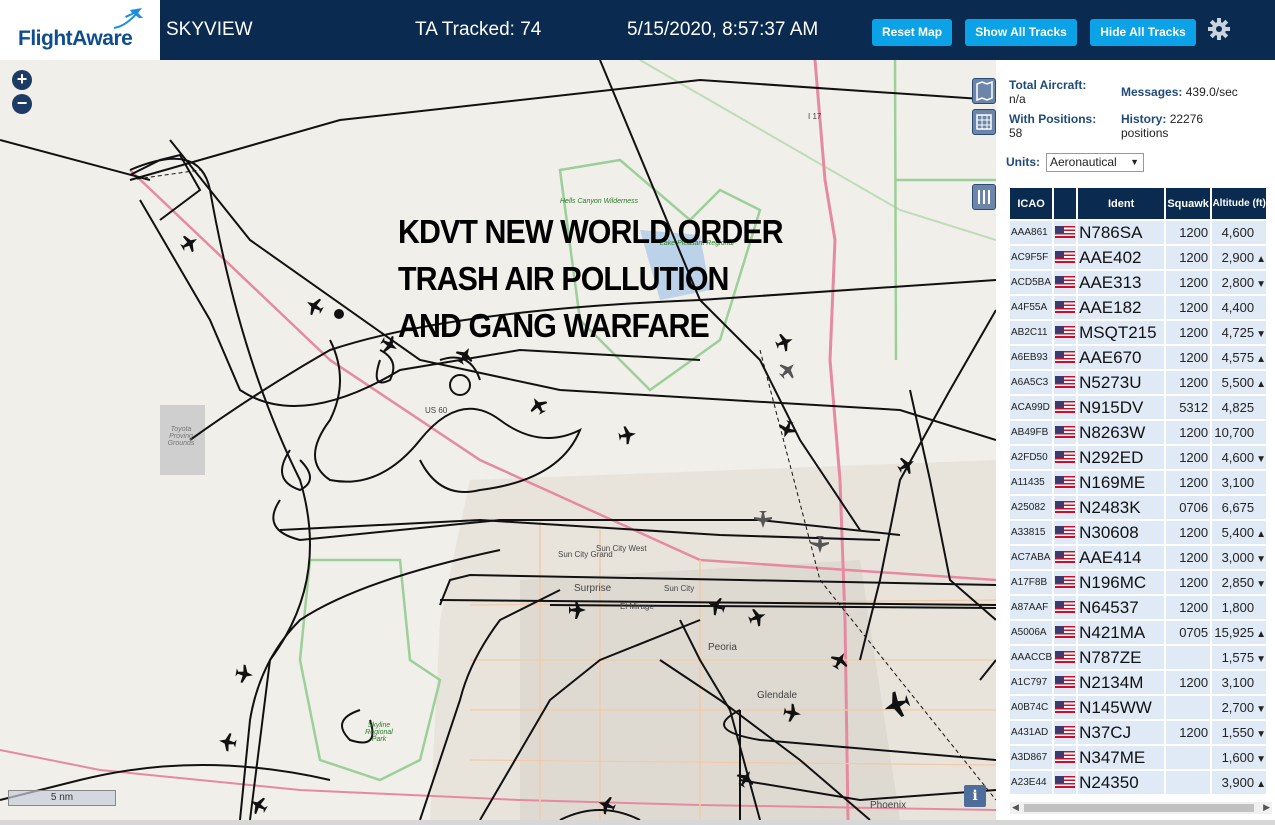 Image resolution: width=1275 pixels, height=825 pixels. What do you see at coordinates (1031, 203) in the screenshot?
I see `column-header-icao: ICAO` at bounding box center [1031, 203].